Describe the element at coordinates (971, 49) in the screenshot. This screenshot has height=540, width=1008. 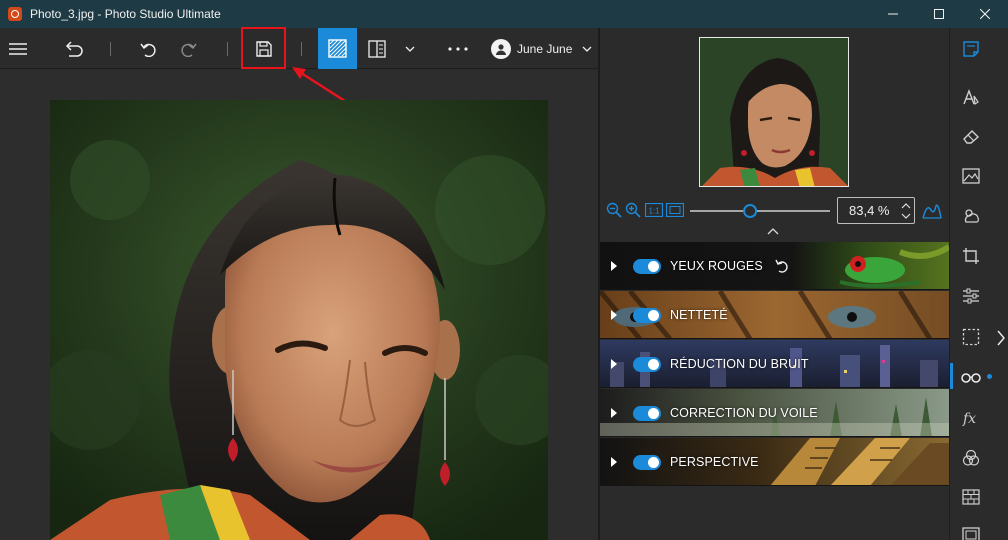
I see `edit-tool` at that location.